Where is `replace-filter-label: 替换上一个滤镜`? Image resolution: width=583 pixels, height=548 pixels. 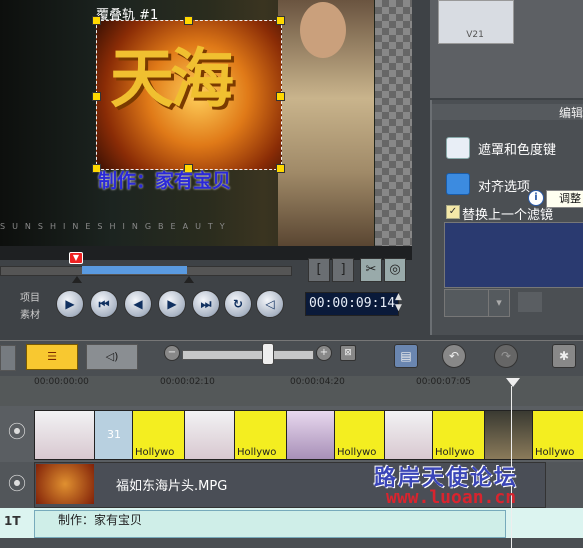 replace-filter-label: 替换上一个滤镜 is located at coordinates (508, 215).